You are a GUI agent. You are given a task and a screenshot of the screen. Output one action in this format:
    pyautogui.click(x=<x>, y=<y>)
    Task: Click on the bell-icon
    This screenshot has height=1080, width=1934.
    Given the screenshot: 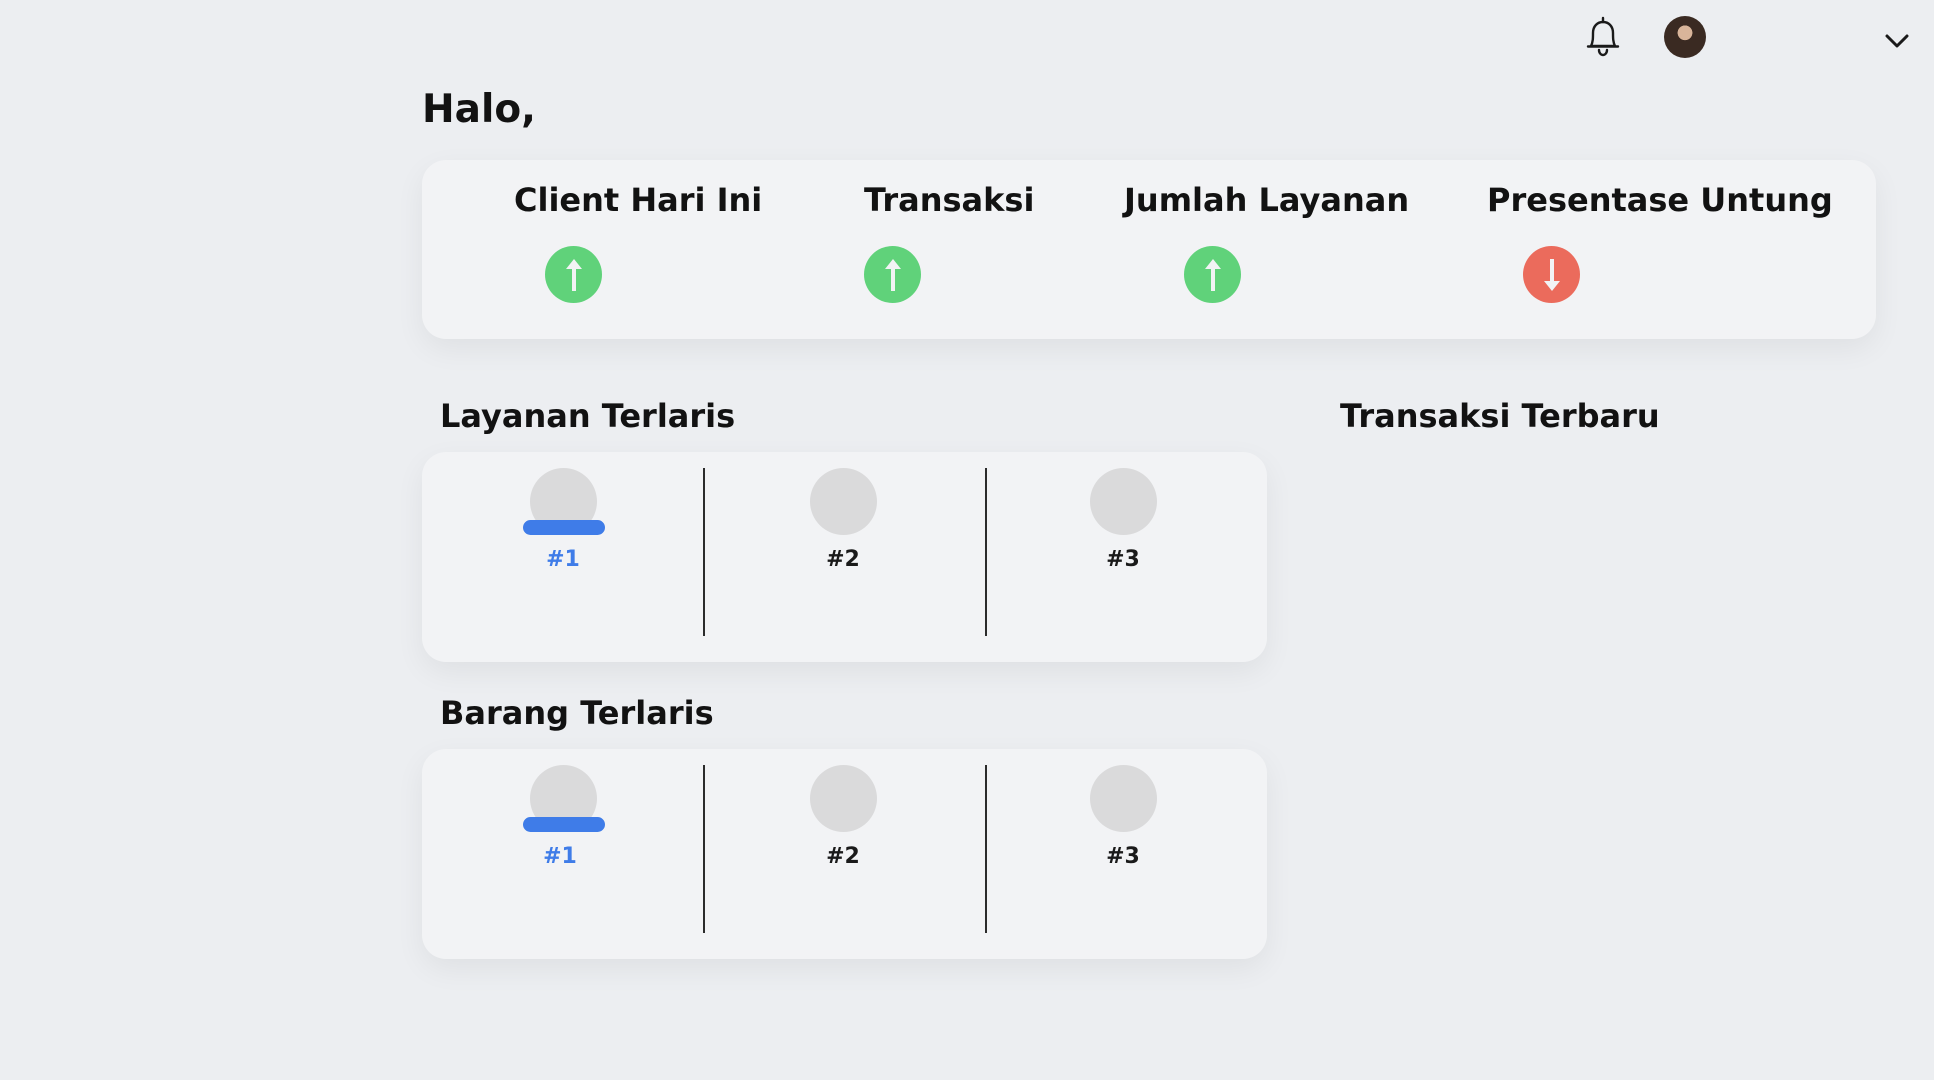 What is the action you would take?
    pyautogui.click(x=1603, y=37)
    